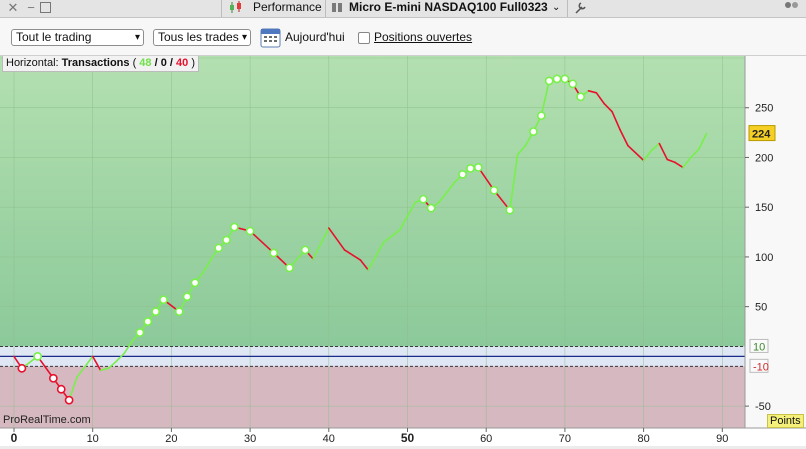  What do you see at coordinates (764, 158) in the screenshot?
I see `y-tick-label: 200` at bounding box center [764, 158].